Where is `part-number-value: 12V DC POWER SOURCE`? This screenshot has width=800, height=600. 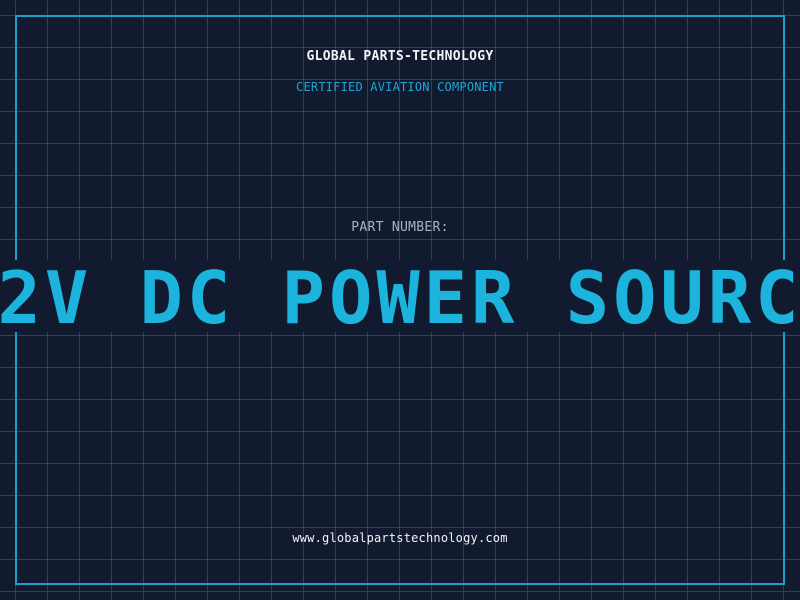 part-number-value: 12V DC POWER SOURCE is located at coordinates (400, 298).